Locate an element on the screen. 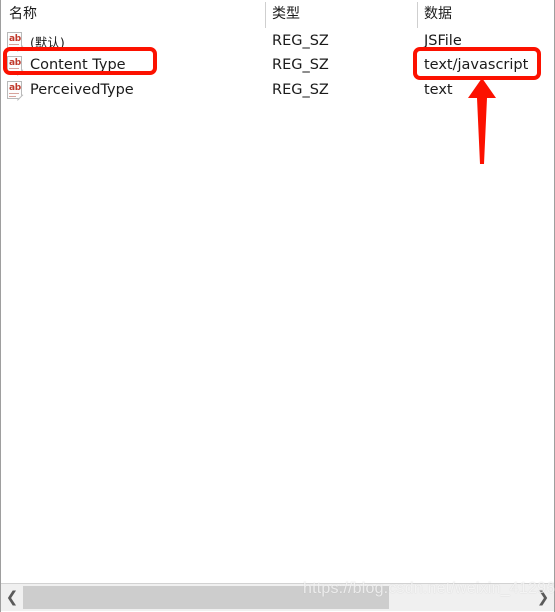 The width and height of the screenshot is (555, 612). table-row: ab (默认) REG_SZ JSFile is located at coordinates (277, 43).